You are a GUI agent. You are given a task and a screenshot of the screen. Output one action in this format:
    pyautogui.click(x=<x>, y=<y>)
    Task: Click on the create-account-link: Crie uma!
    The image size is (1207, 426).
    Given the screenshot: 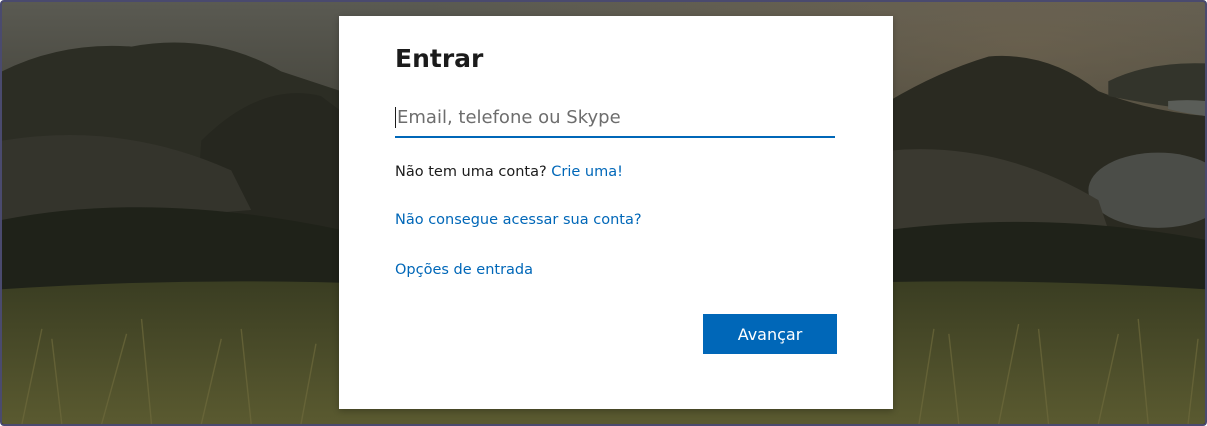 What is the action you would take?
    pyautogui.click(x=587, y=172)
    